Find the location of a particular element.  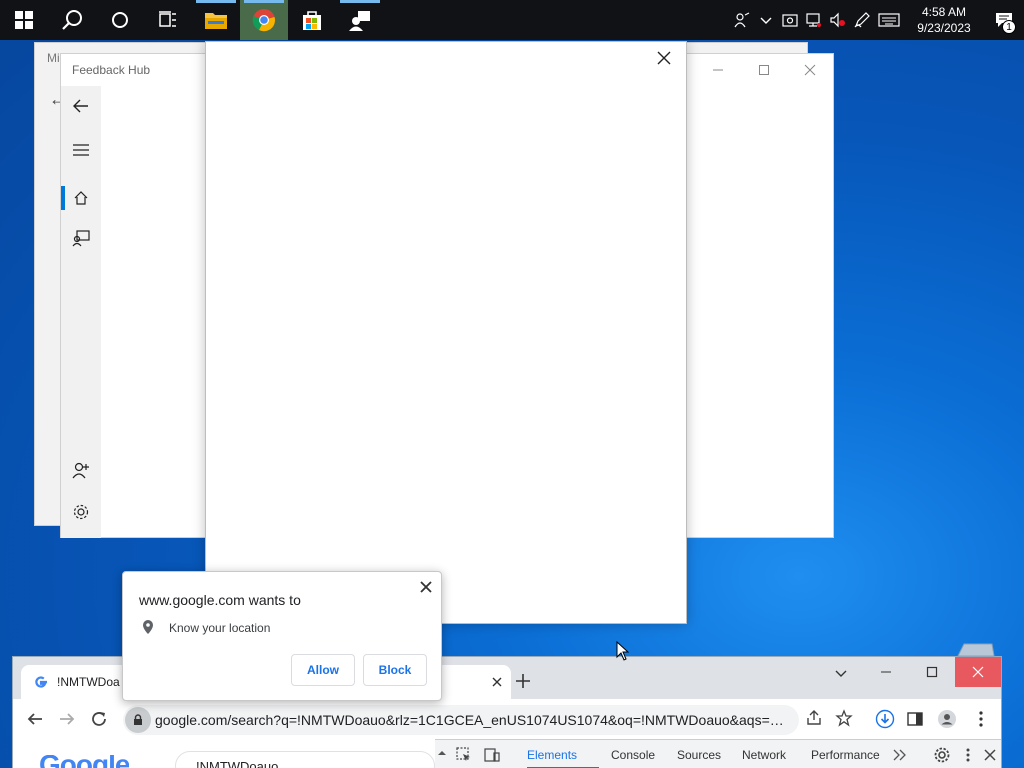

chrome-close-button is located at coordinates (978, 672).